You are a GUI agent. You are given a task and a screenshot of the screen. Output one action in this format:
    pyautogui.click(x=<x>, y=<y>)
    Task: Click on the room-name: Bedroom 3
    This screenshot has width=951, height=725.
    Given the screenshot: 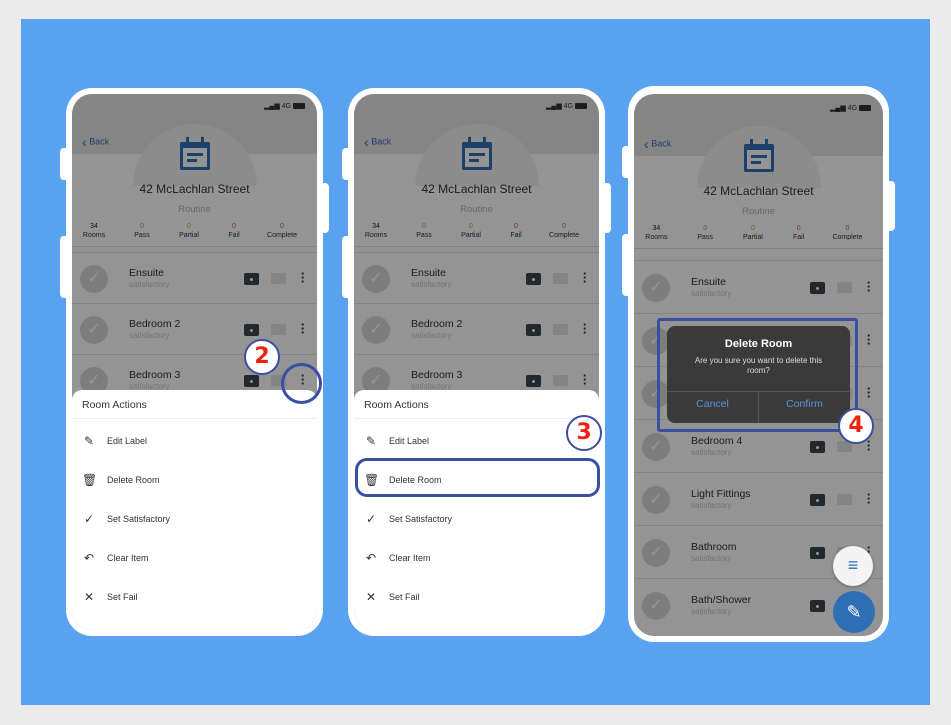 What is the action you would take?
    pyautogui.click(x=437, y=374)
    